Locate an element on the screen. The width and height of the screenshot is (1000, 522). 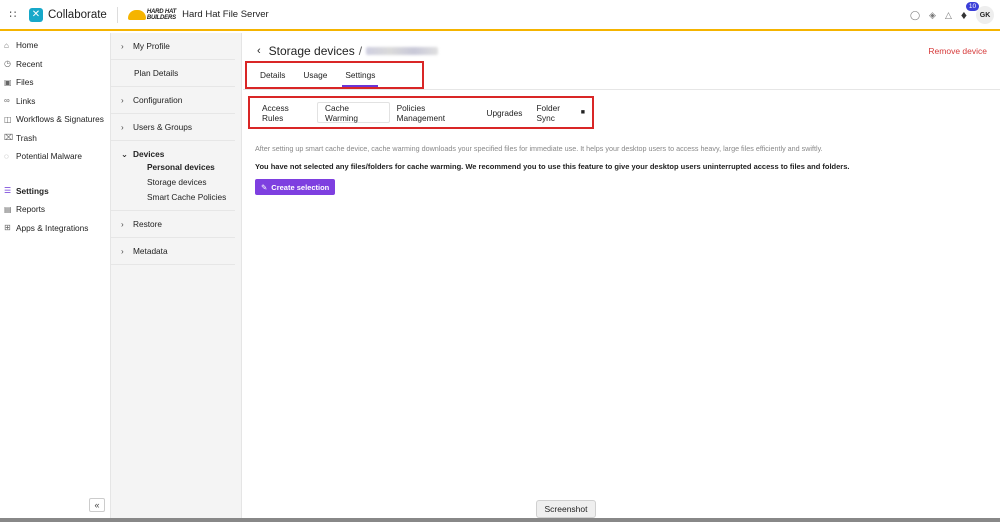
nav-personal-devices: Personal devices is located at coordinates (178, 166).